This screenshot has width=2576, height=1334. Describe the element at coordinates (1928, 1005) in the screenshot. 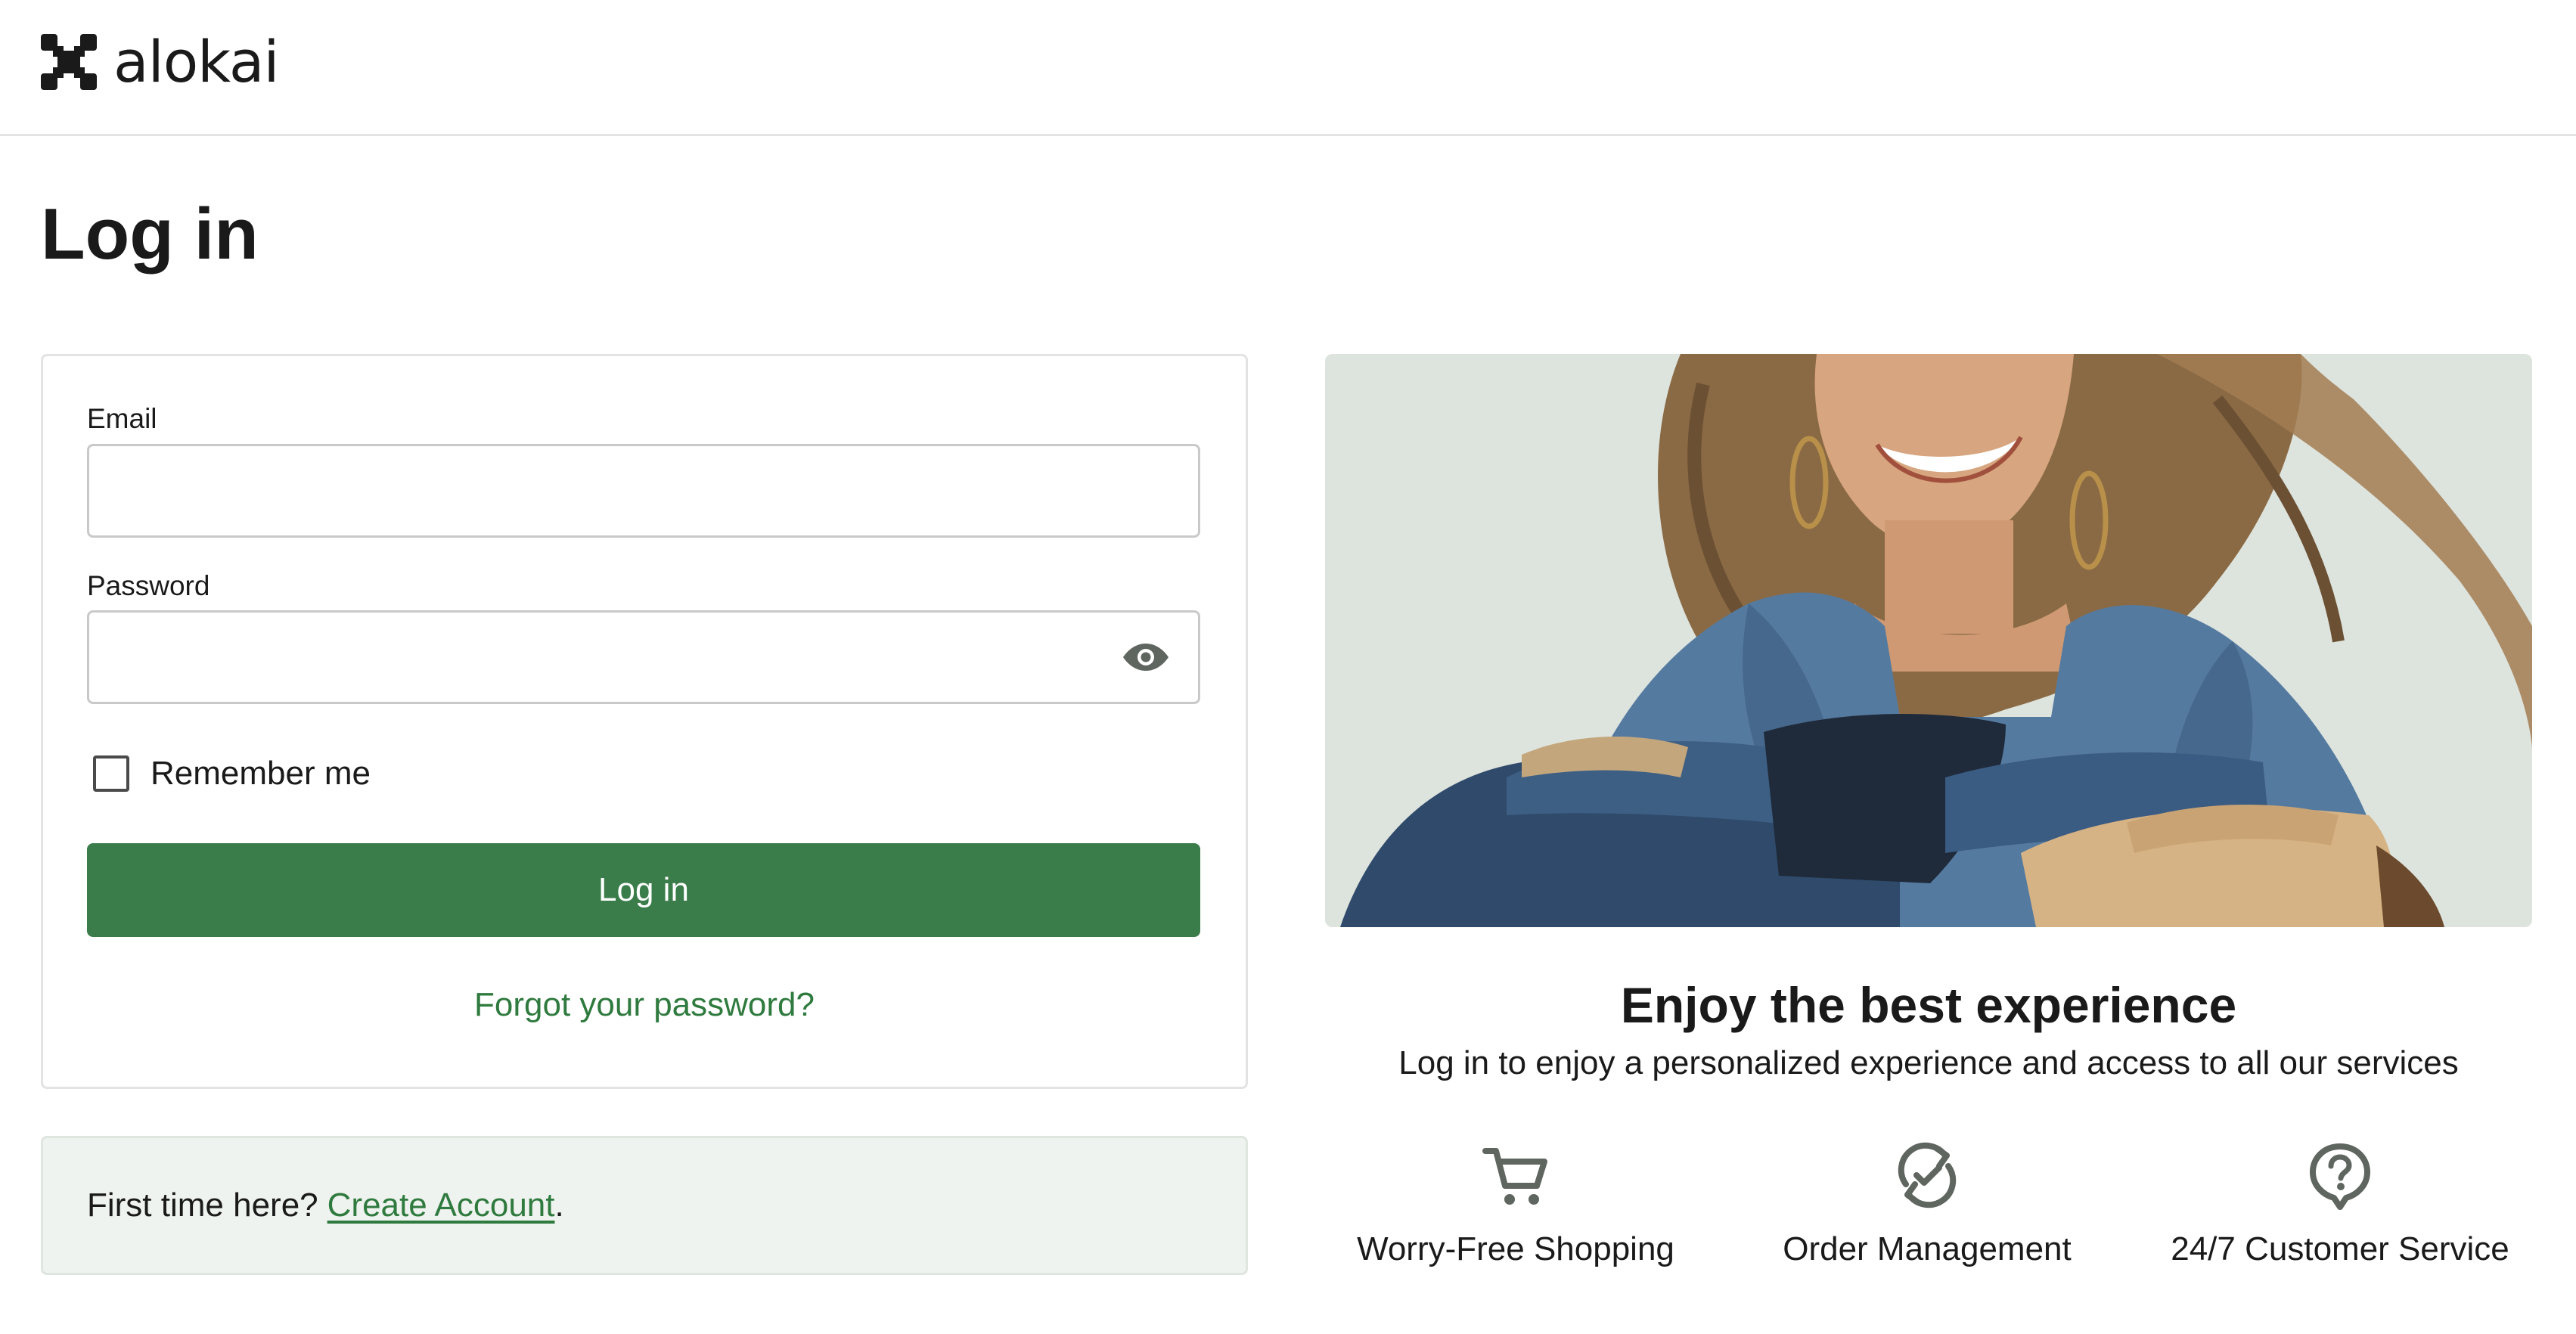

I see `promo-title: Enjoy the best experience` at that location.